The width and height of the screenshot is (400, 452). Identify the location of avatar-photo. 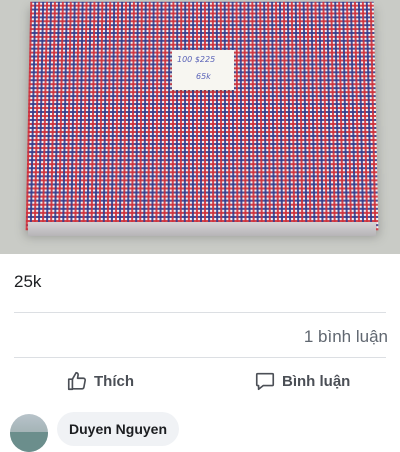
(29, 442).